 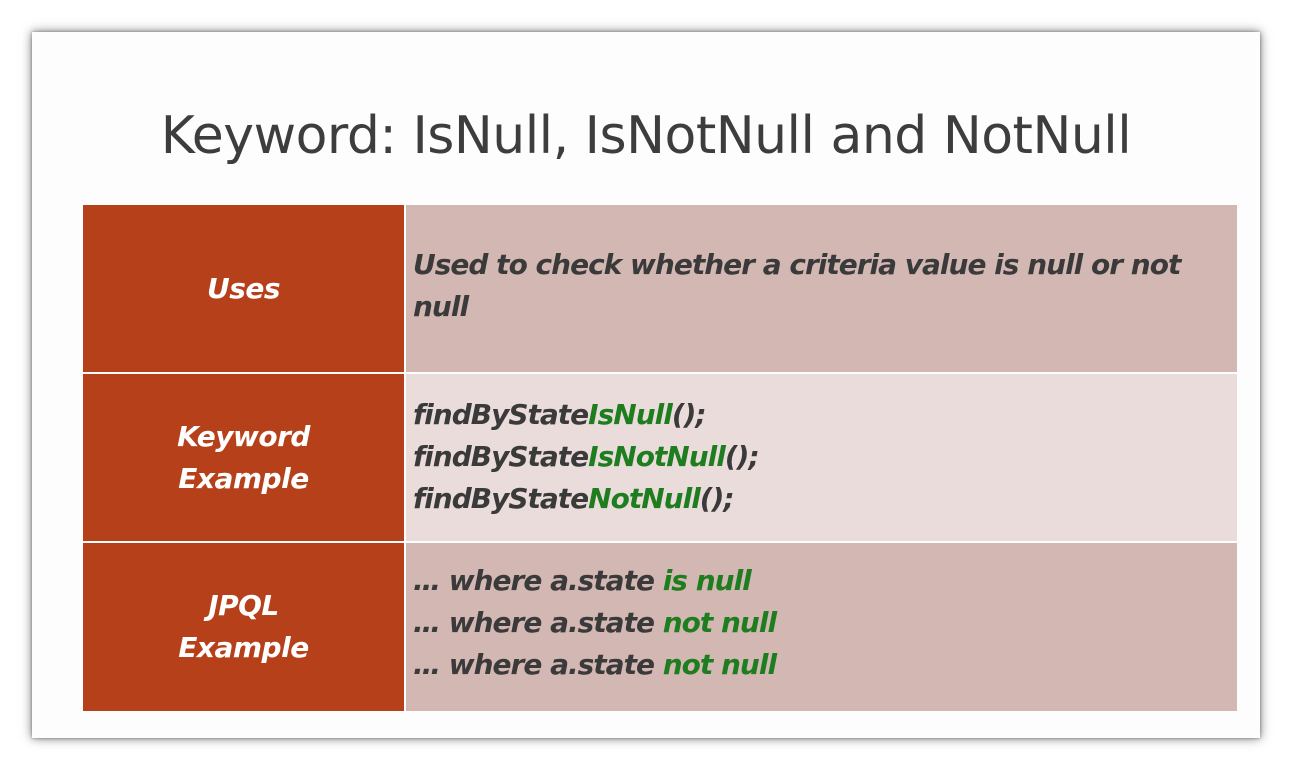 I want to click on jpql-line: … where a.state is null, so click(x=825, y=581).